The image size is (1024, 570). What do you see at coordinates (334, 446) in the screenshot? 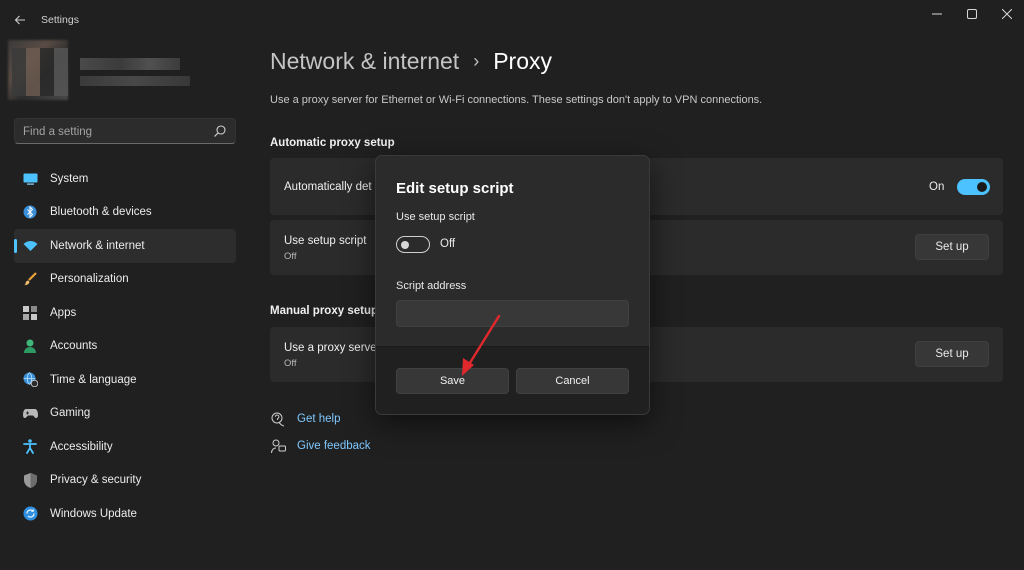
I see `give-feedback-label: Give feedback` at bounding box center [334, 446].